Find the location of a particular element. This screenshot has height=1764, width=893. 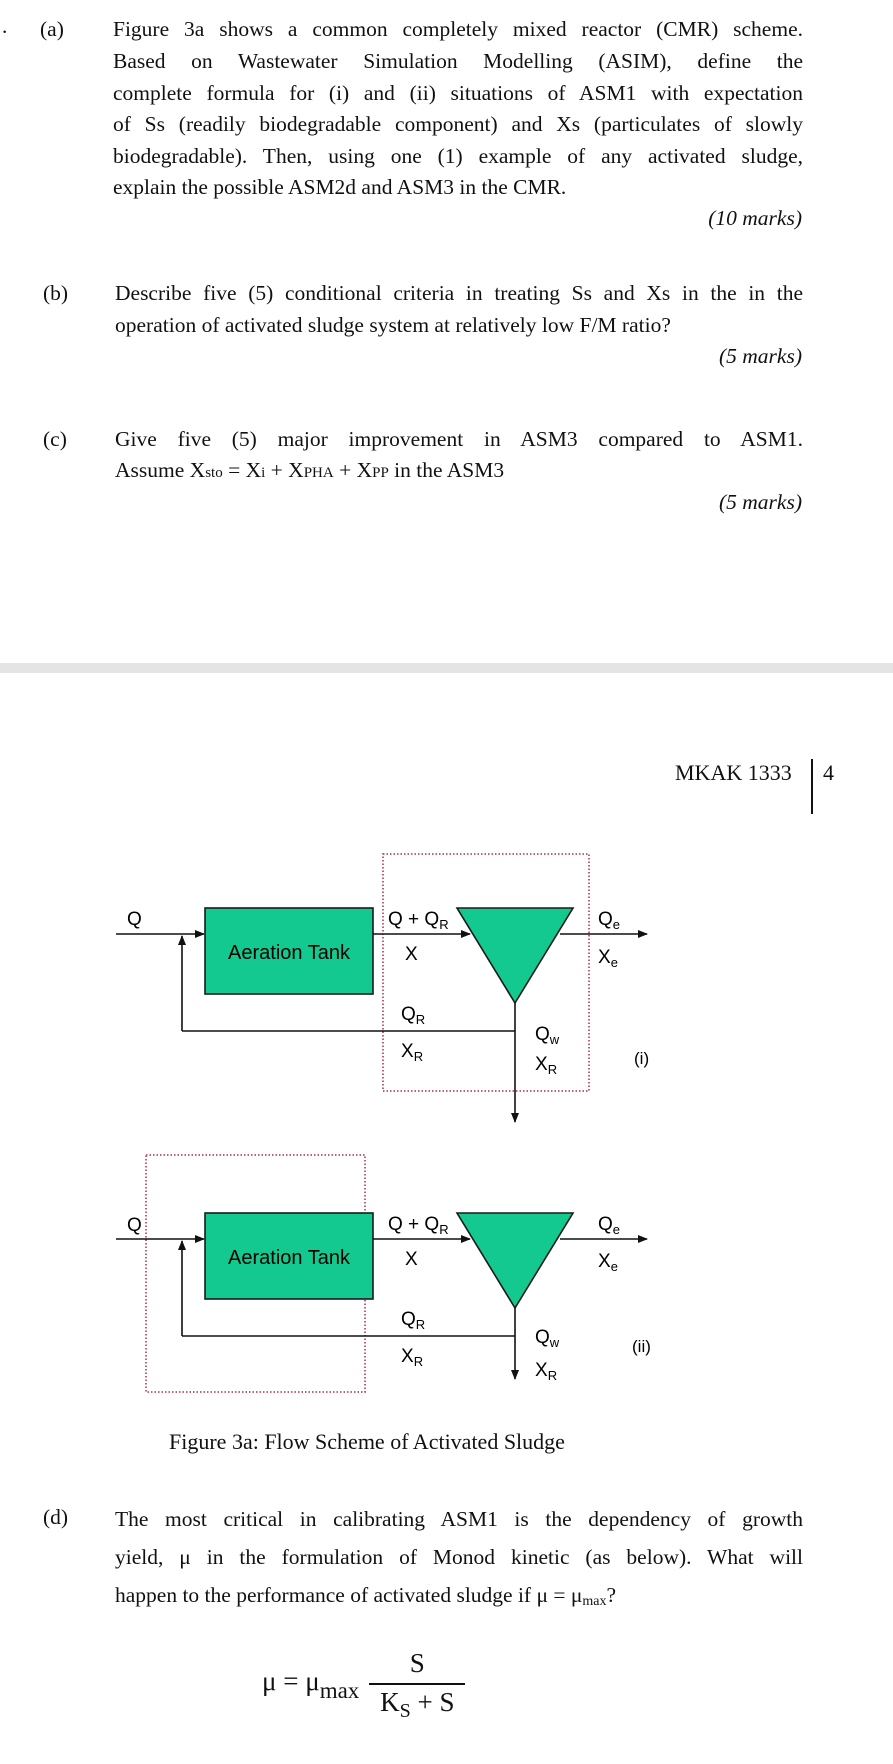

formula-denominator: KS + S is located at coordinates (417, 1704).